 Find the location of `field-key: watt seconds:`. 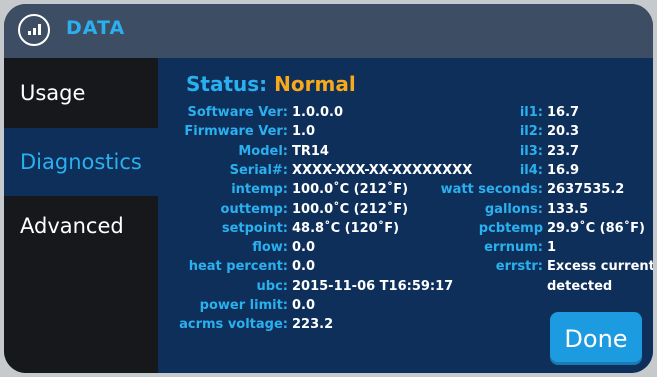

field-key: watt seconds: is located at coordinates (491, 190).